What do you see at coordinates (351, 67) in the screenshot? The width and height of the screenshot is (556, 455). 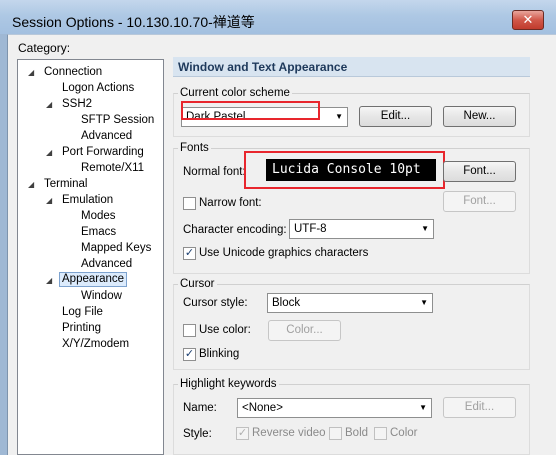 I see `section-header: Window and Text Appearance` at bounding box center [351, 67].